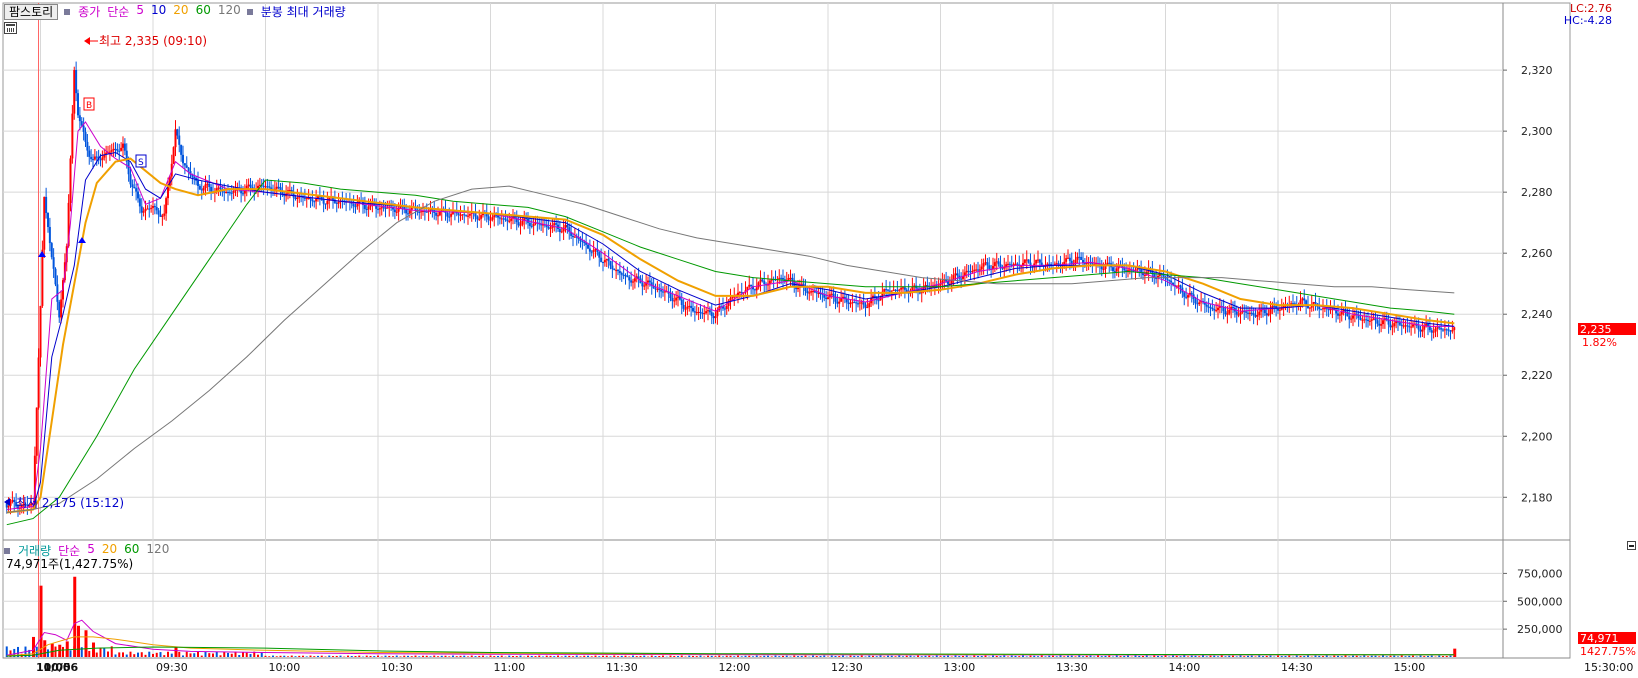  I want to click on volume-setting-label: 분봉 최대 거래량, so click(303, 11).